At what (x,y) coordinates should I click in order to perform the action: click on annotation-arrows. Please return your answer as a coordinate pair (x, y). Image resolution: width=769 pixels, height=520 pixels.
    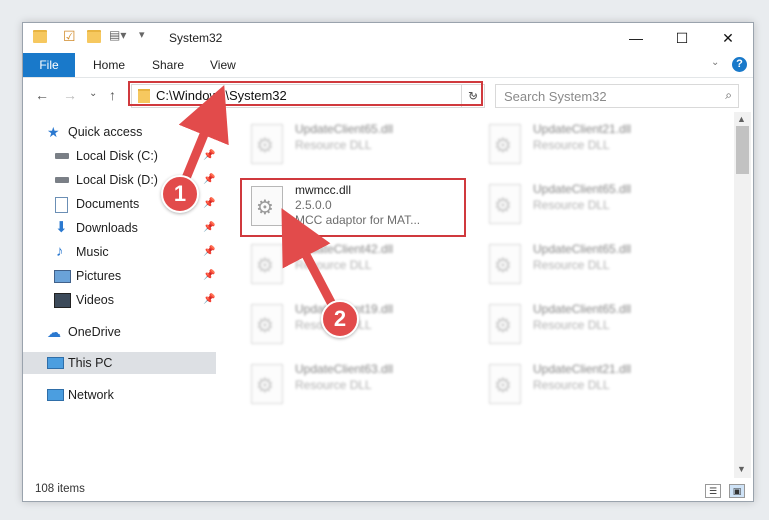
    Looking at the image, I should click on (258, 200).